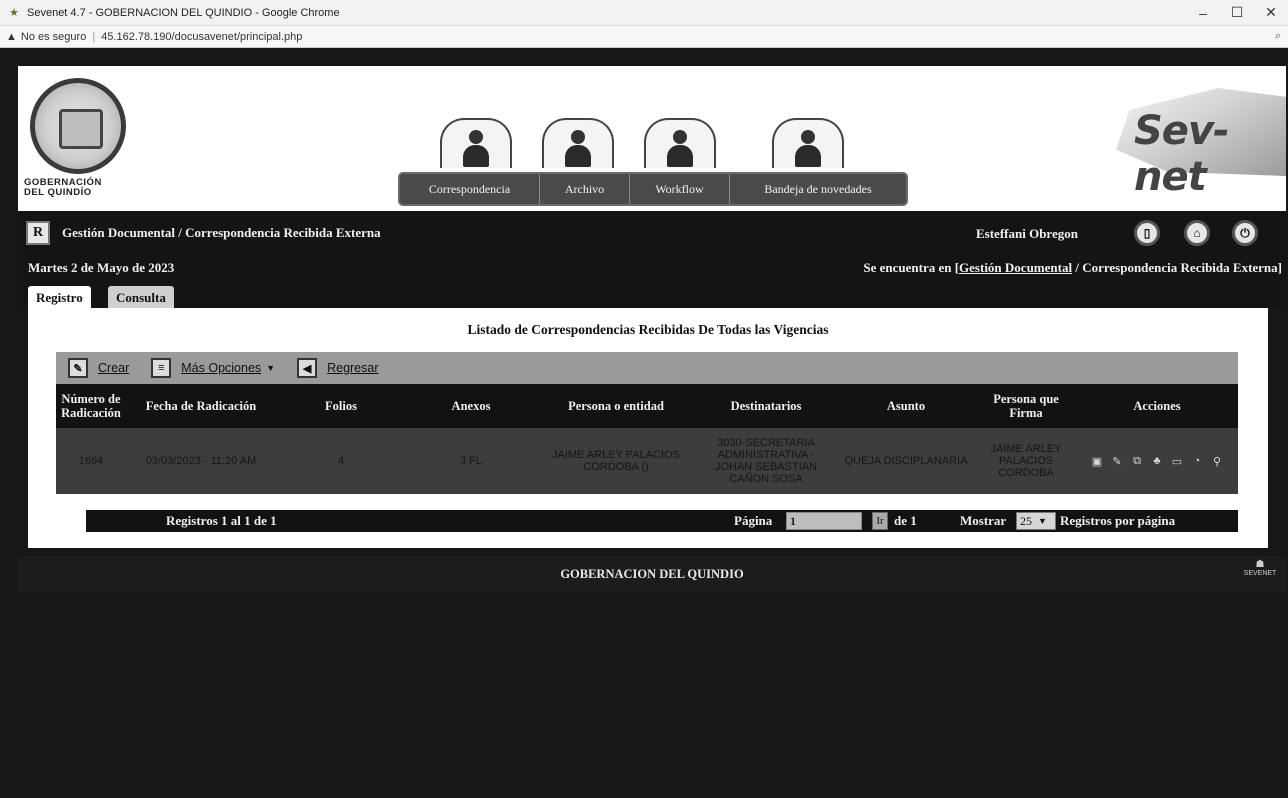  I want to click on page-label: Página, so click(753, 520).